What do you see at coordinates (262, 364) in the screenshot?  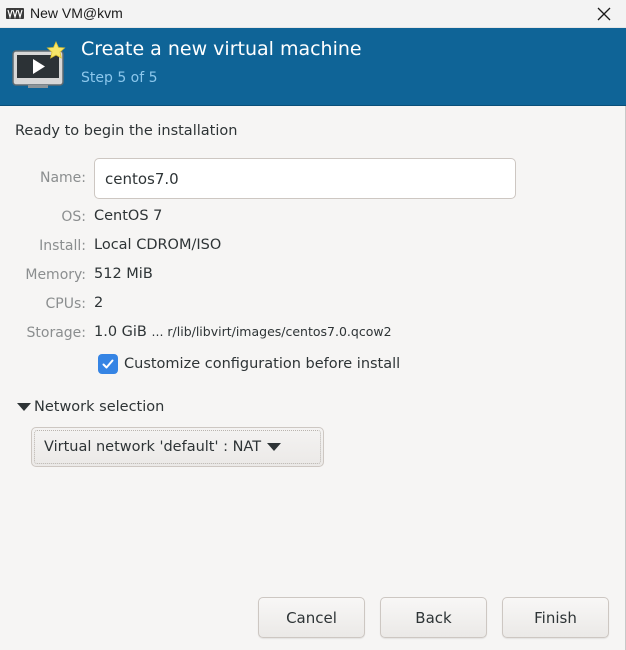 I see `customize-label: Customize configuration before install` at bounding box center [262, 364].